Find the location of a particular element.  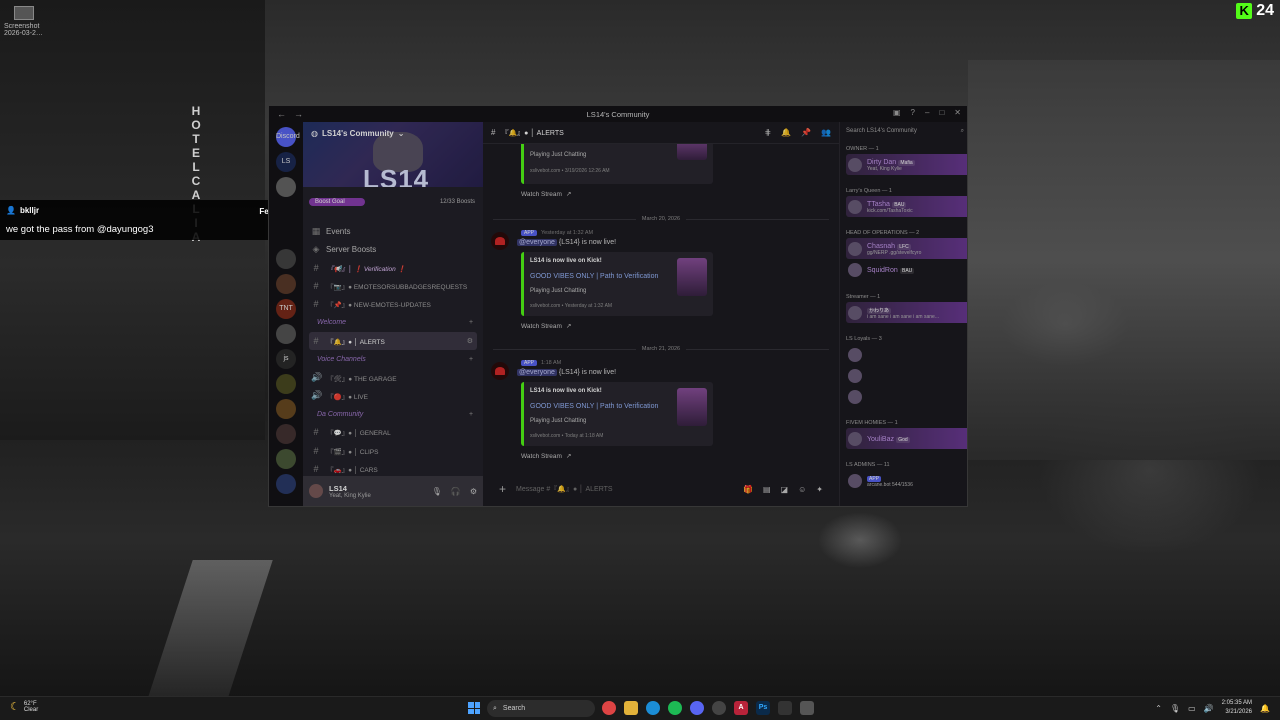

sticker-icon: ◪ is located at coordinates (785, 489).